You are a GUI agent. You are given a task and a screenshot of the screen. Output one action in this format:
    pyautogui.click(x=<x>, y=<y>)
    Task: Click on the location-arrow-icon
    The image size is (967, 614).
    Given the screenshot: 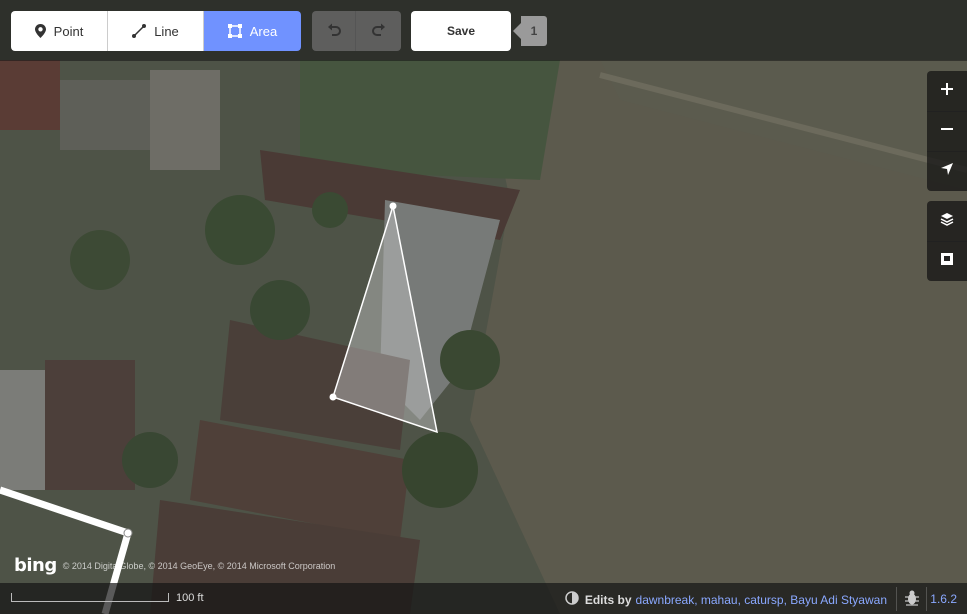 What is the action you would take?
    pyautogui.click(x=947, y=171)
    